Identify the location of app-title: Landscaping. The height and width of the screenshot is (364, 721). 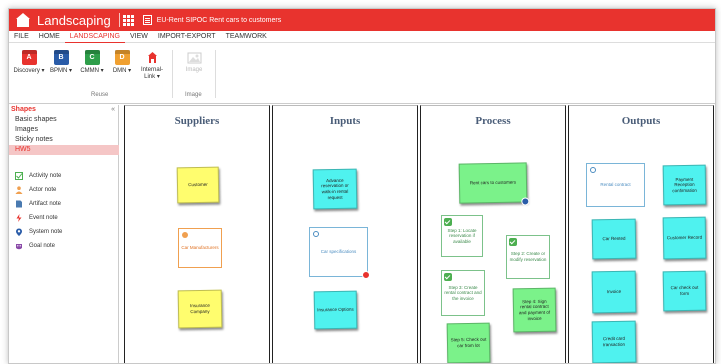
(74, 20).